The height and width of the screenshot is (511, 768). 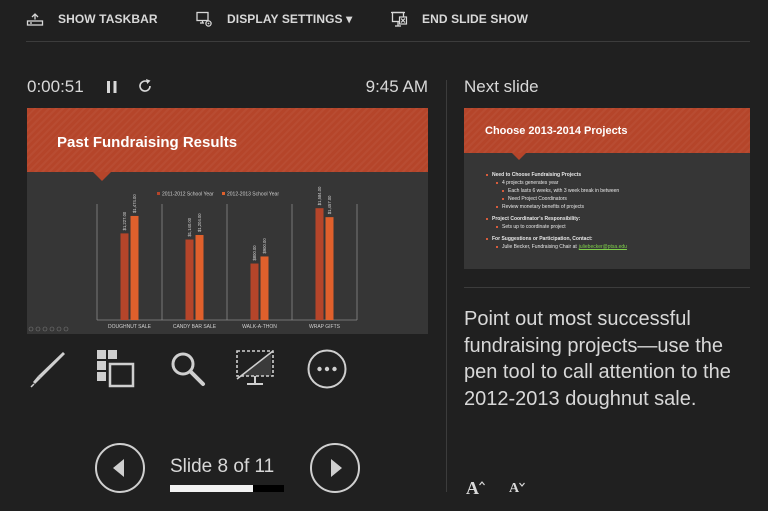 I want to click on see-all-slides-button, so click(x=116, y=369).